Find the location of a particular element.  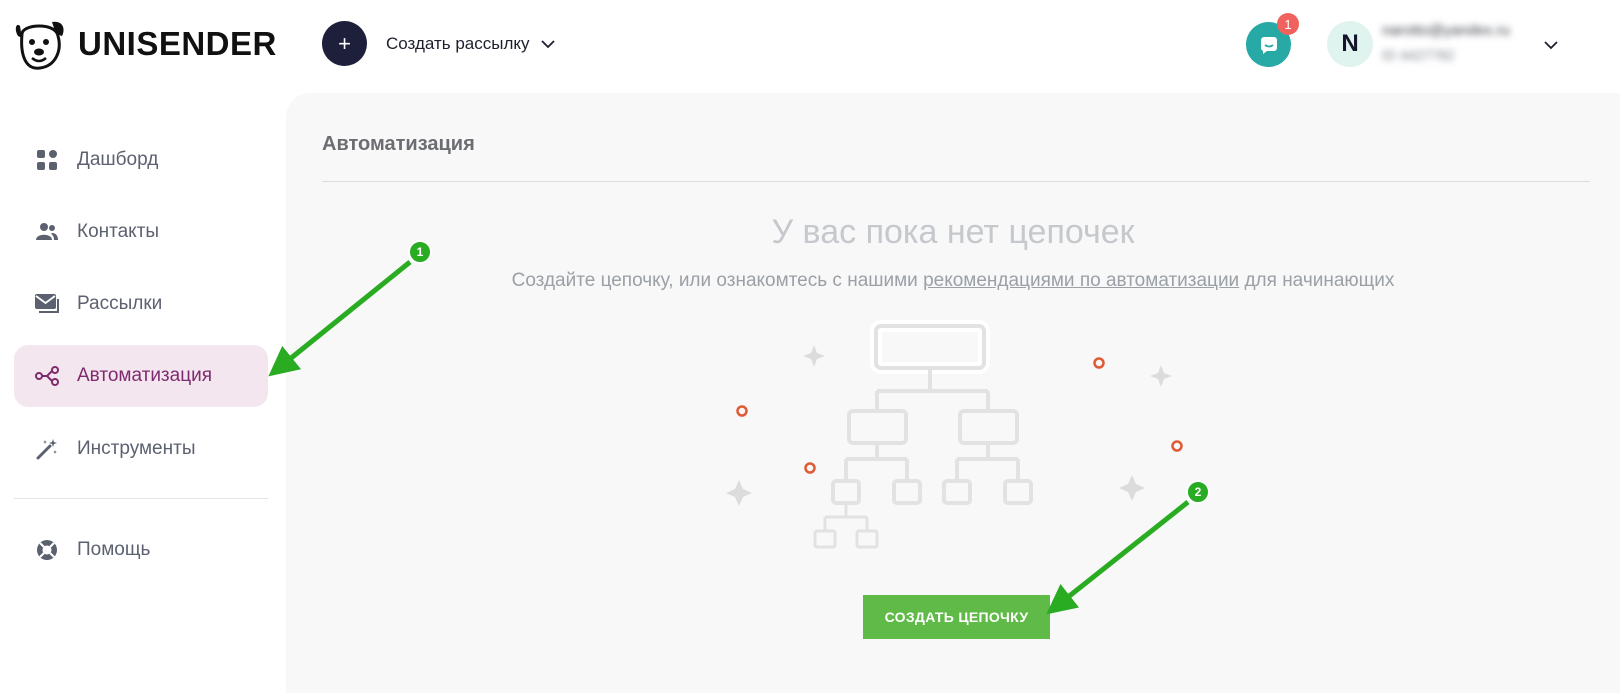

sidebar-item-automation: Автоматизация is located at coordinates (141, 376).